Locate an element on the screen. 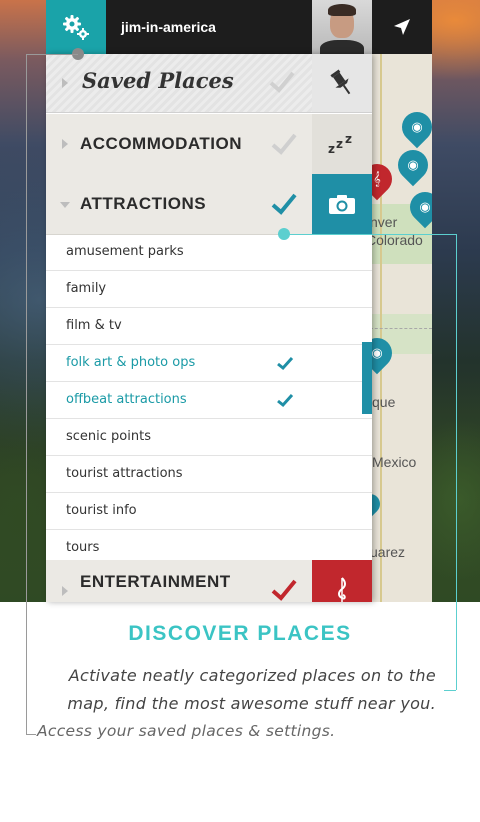 The height and width of the screenshot is (822, 480). pushpin-icon is located at coordinates (340, 82).